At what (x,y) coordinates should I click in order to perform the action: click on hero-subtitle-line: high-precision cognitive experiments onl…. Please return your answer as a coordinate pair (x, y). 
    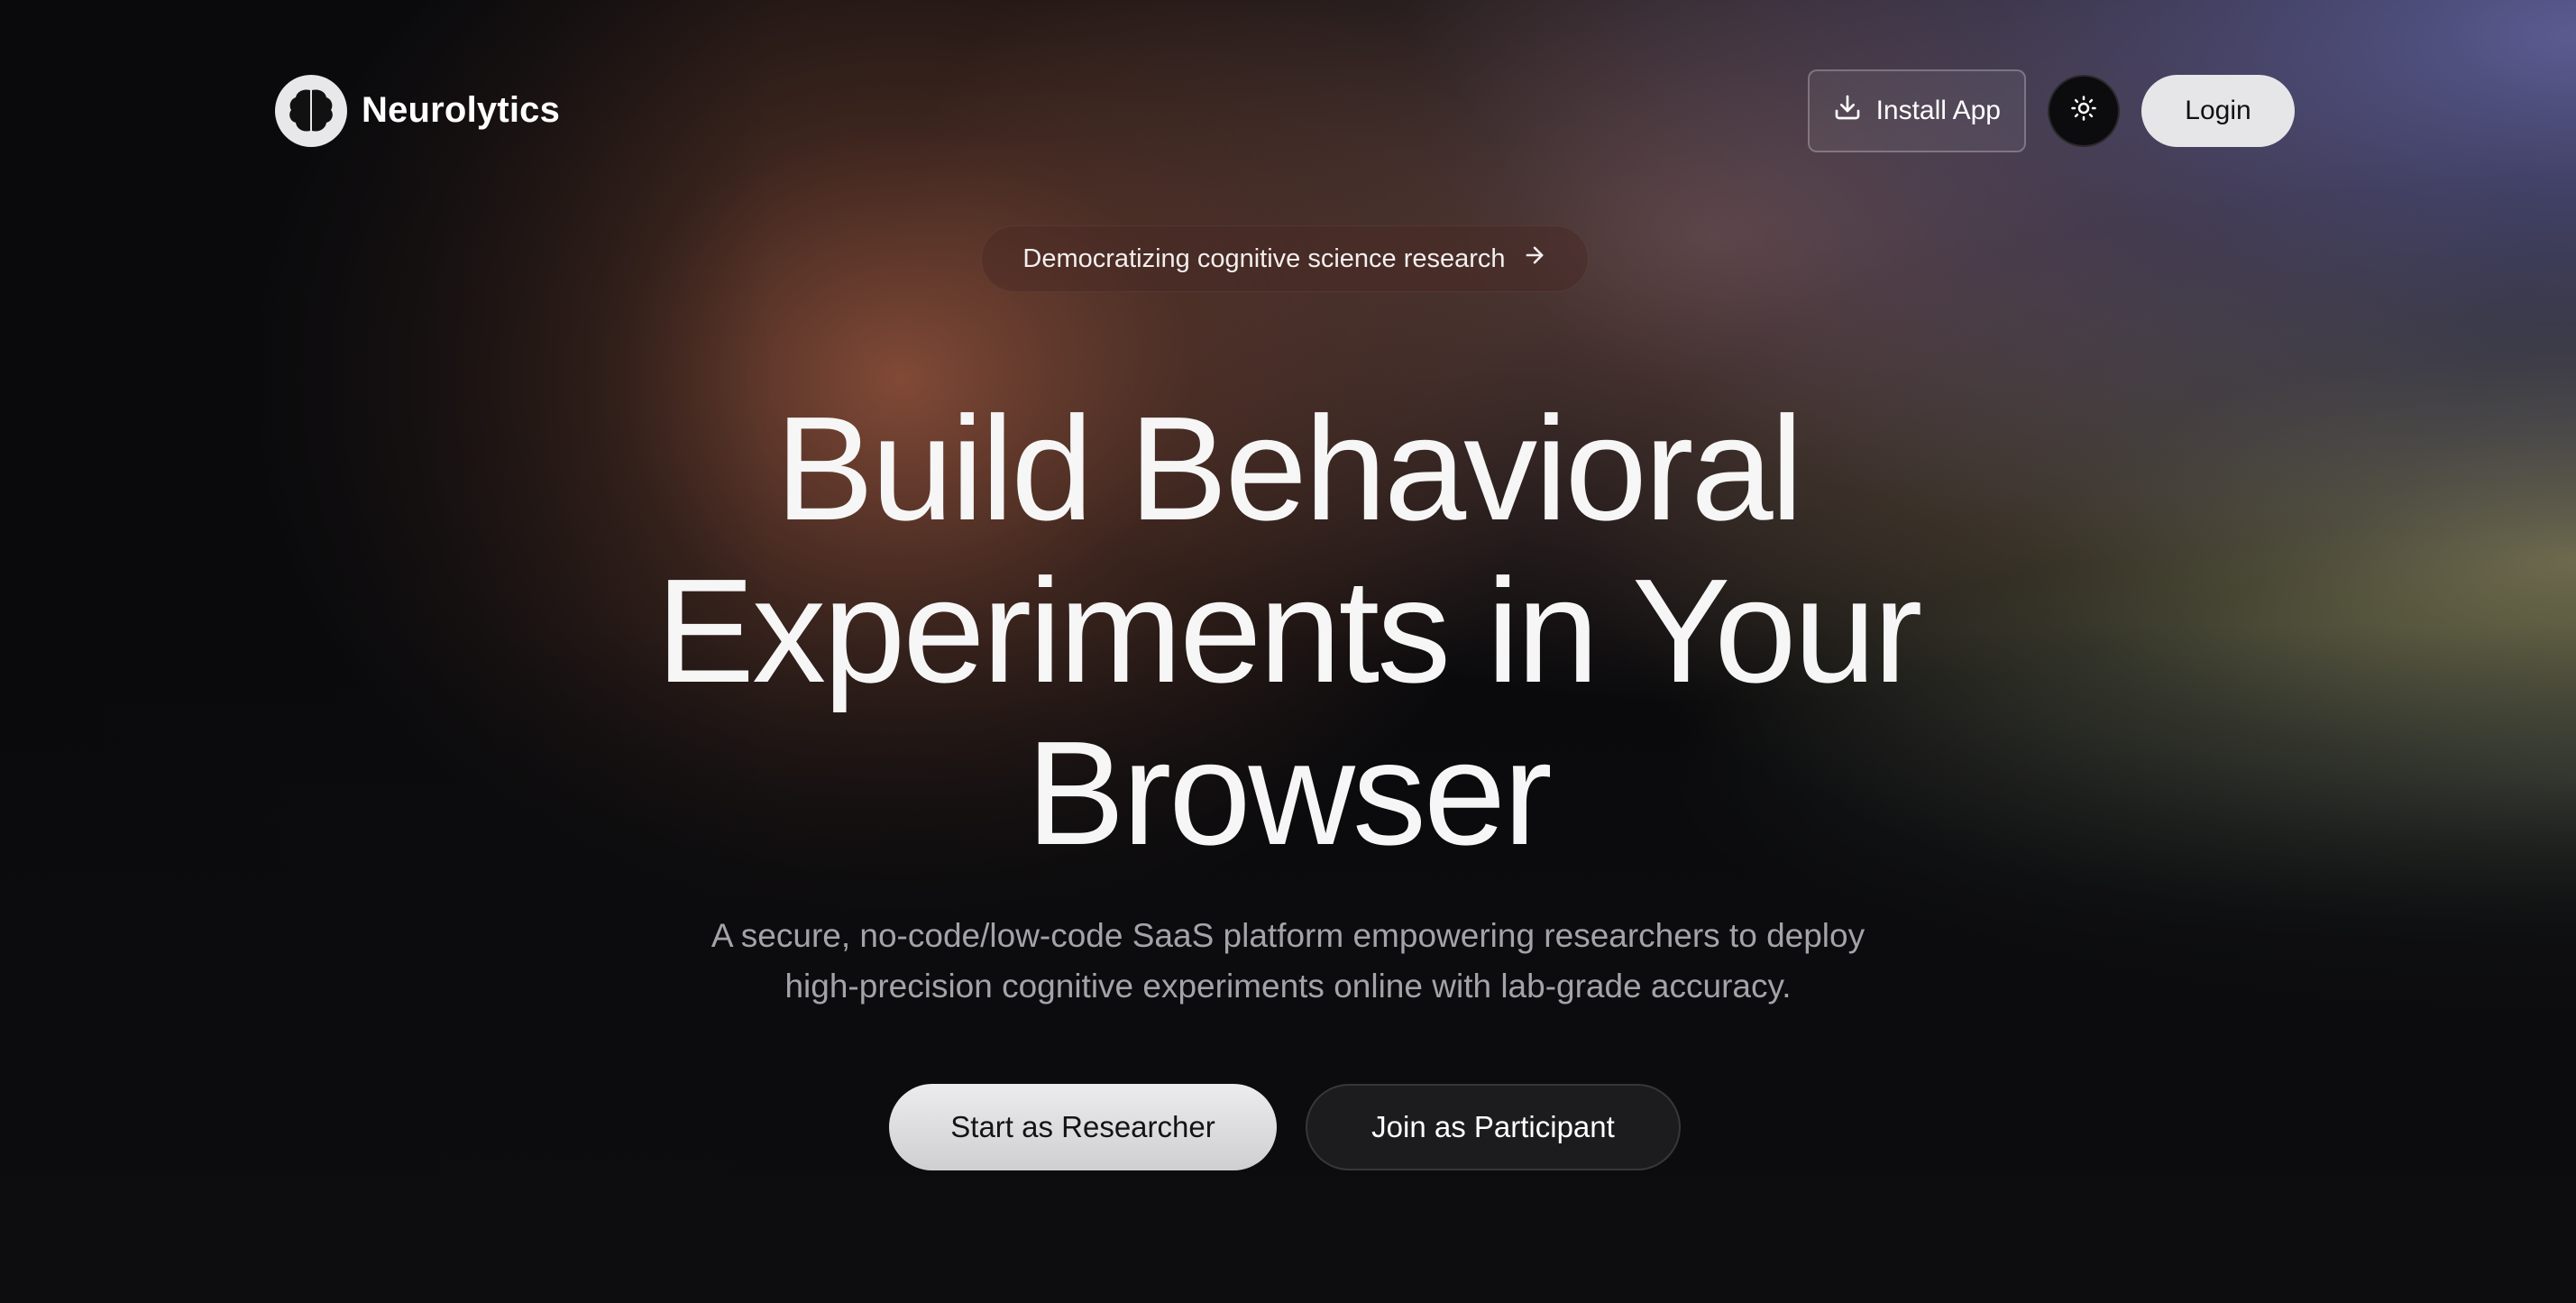
    Looking at the image, I should click on (1288, 986).